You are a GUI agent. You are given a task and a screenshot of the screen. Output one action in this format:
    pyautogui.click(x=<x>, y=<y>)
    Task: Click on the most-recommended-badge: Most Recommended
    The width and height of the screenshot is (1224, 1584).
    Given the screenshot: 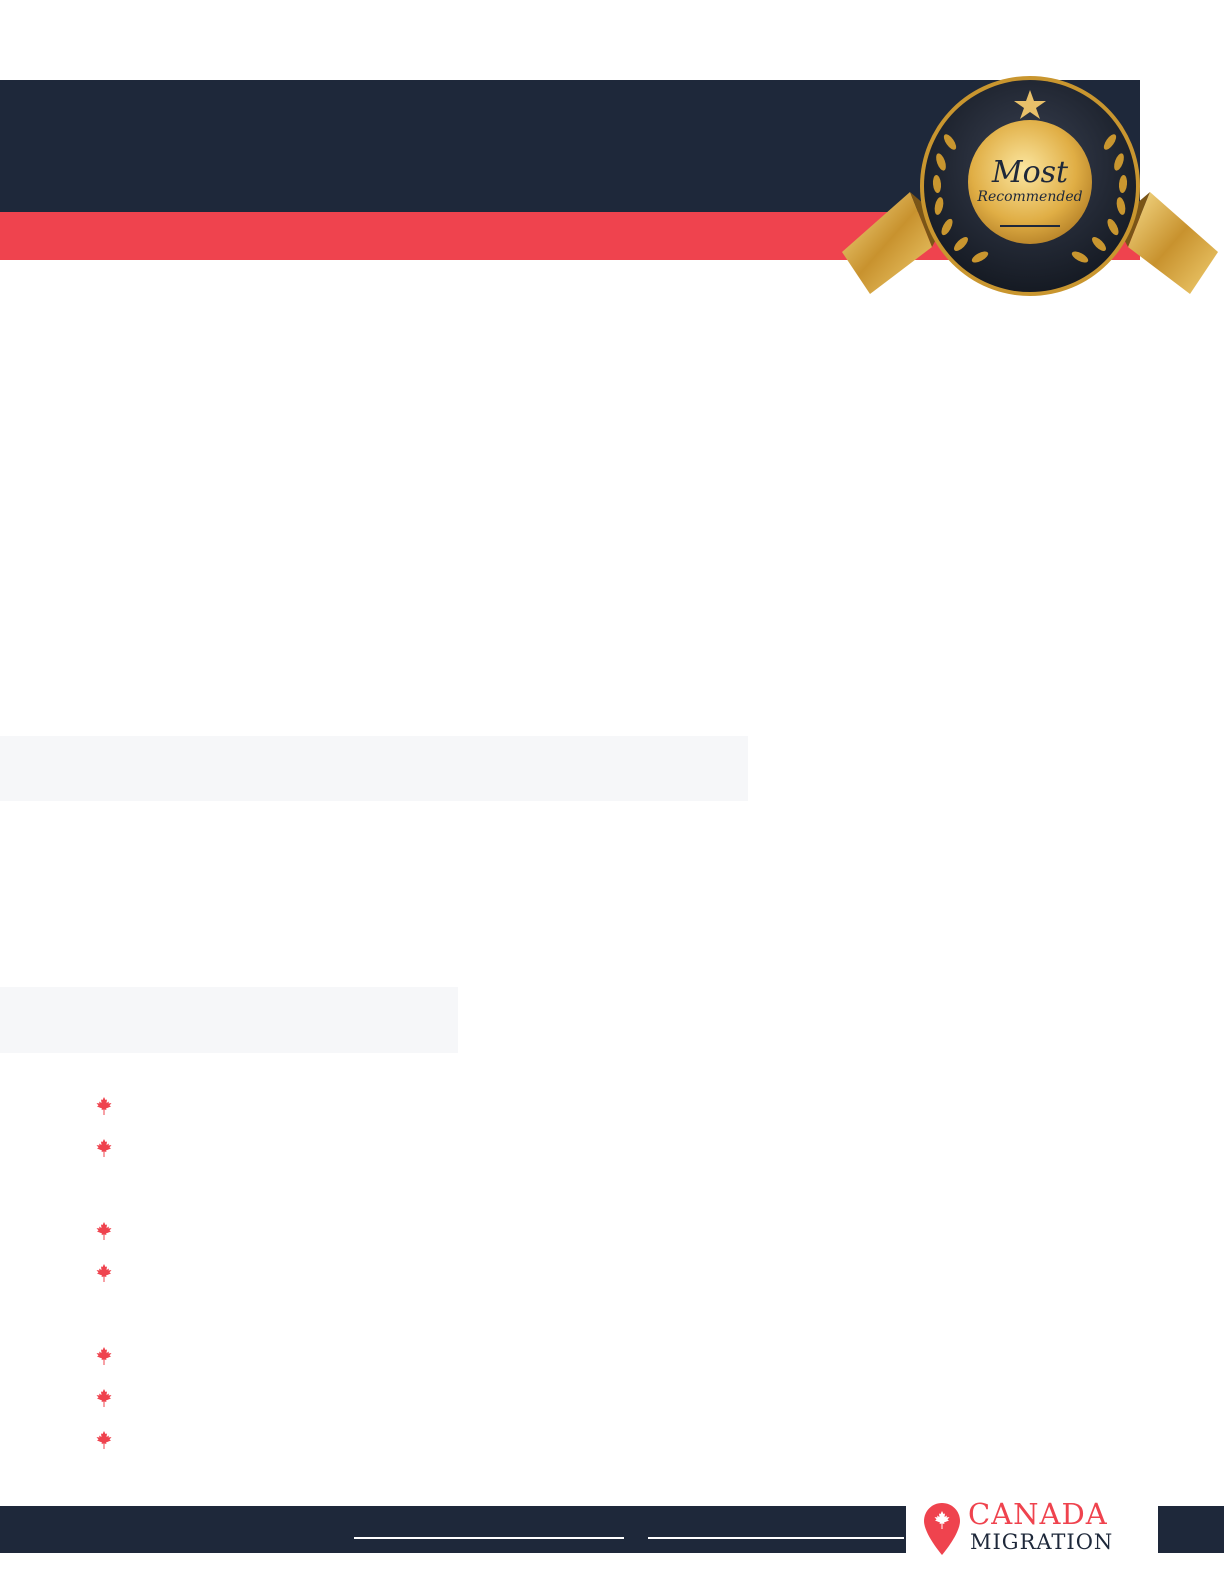 What is the action you would take?
    pyautogui.click(x=1030, y=186)
    